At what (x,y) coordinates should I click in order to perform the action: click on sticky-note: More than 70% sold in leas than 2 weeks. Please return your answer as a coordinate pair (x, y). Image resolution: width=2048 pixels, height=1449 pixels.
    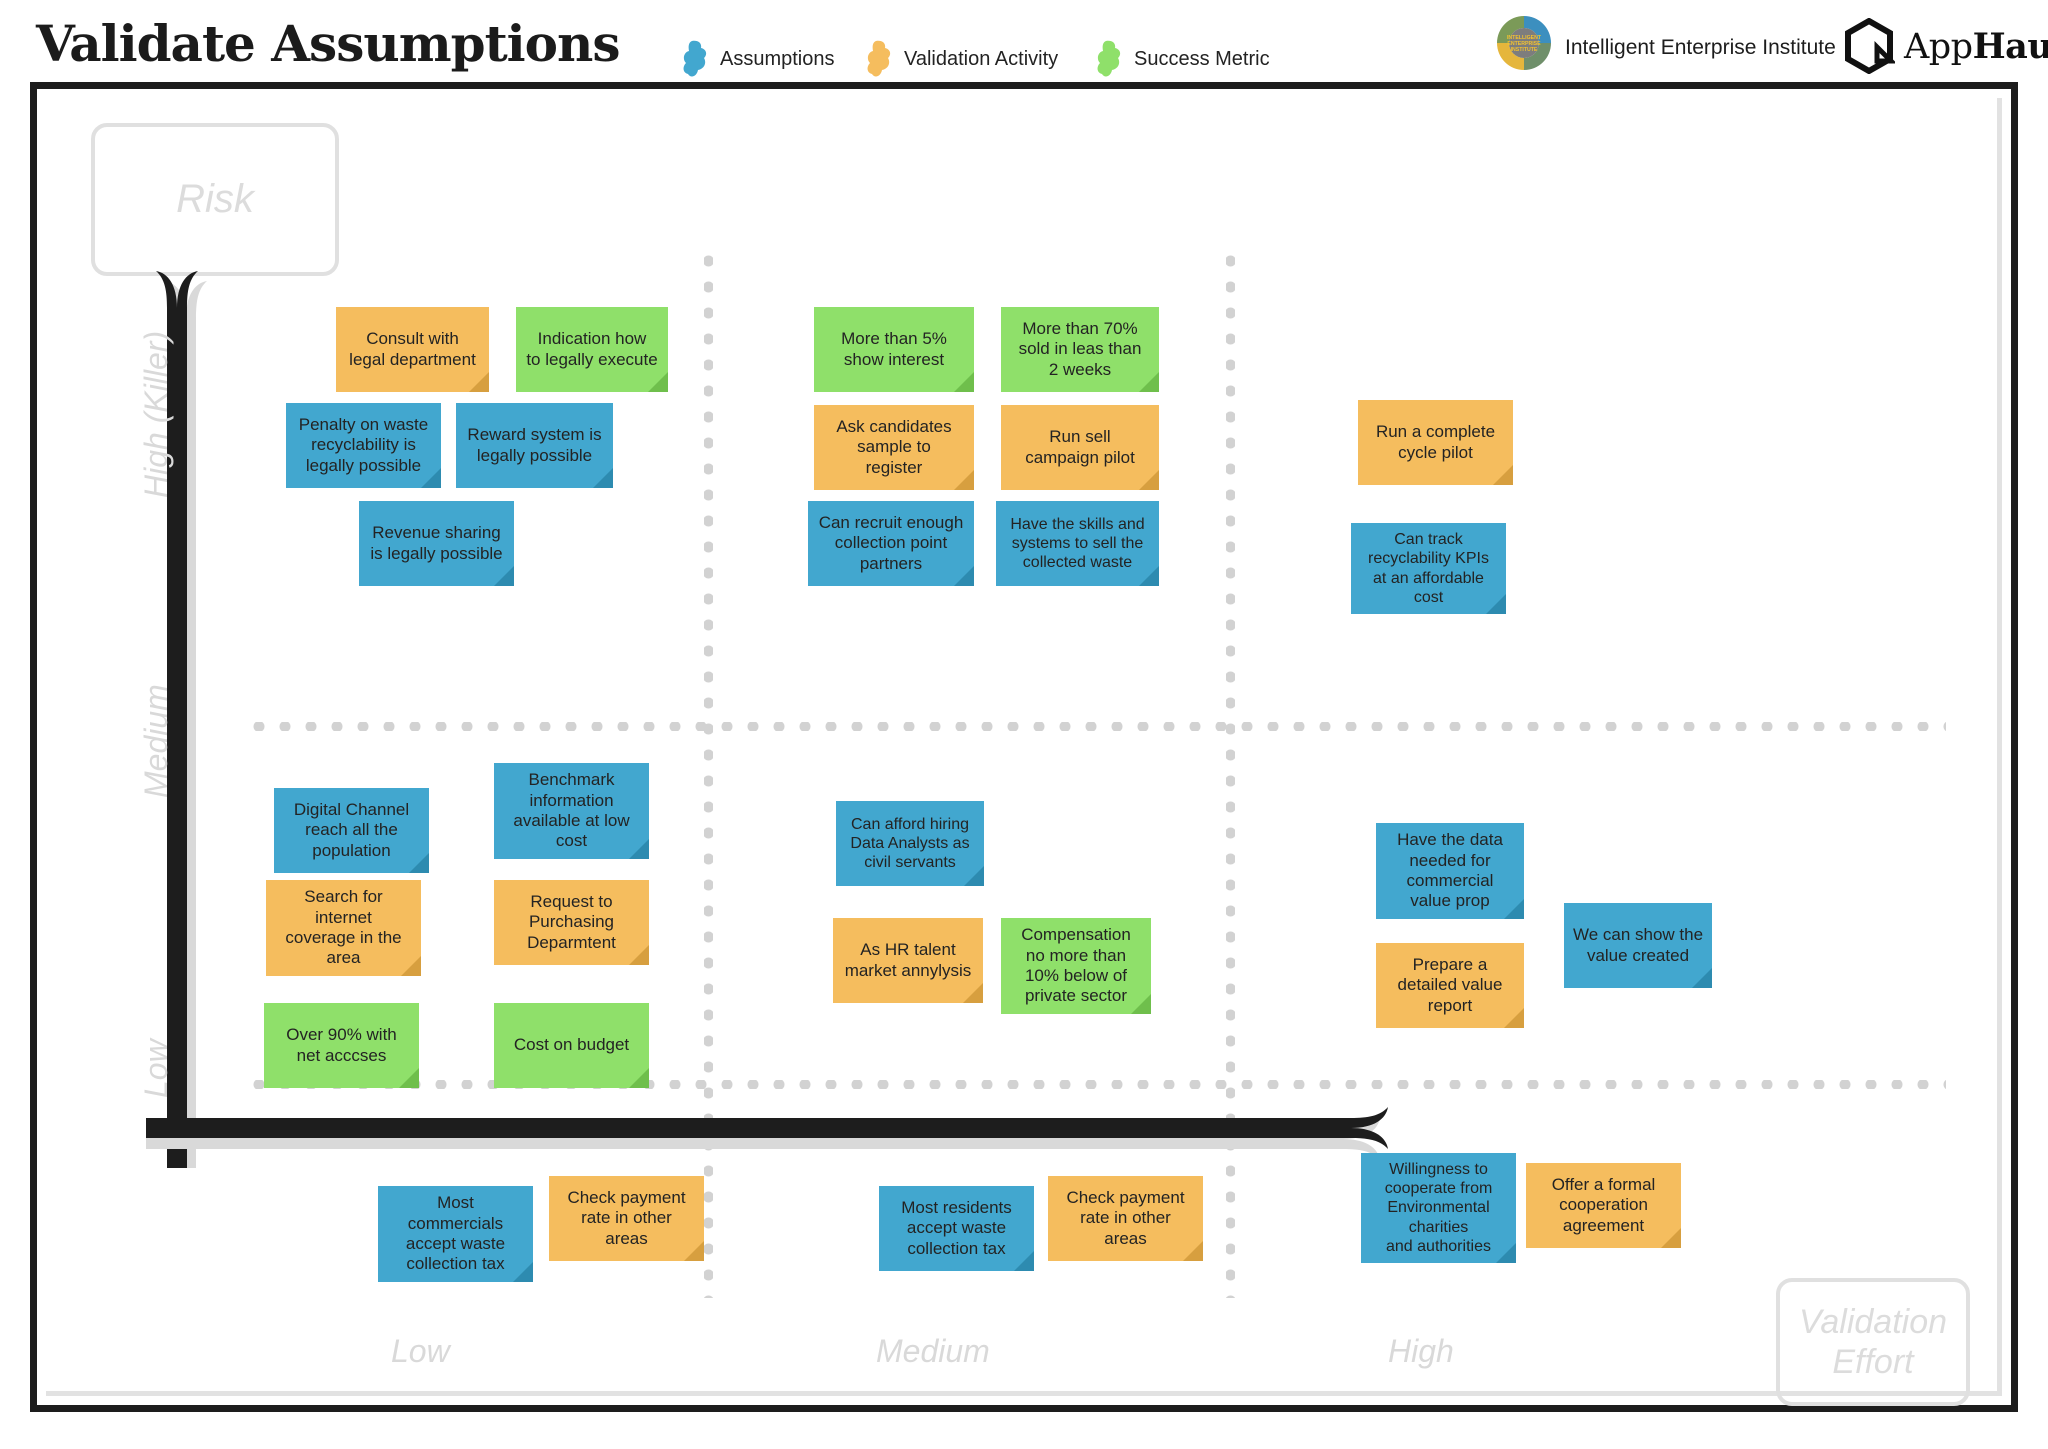
    Looking at the image, I should click on (1080, 349).